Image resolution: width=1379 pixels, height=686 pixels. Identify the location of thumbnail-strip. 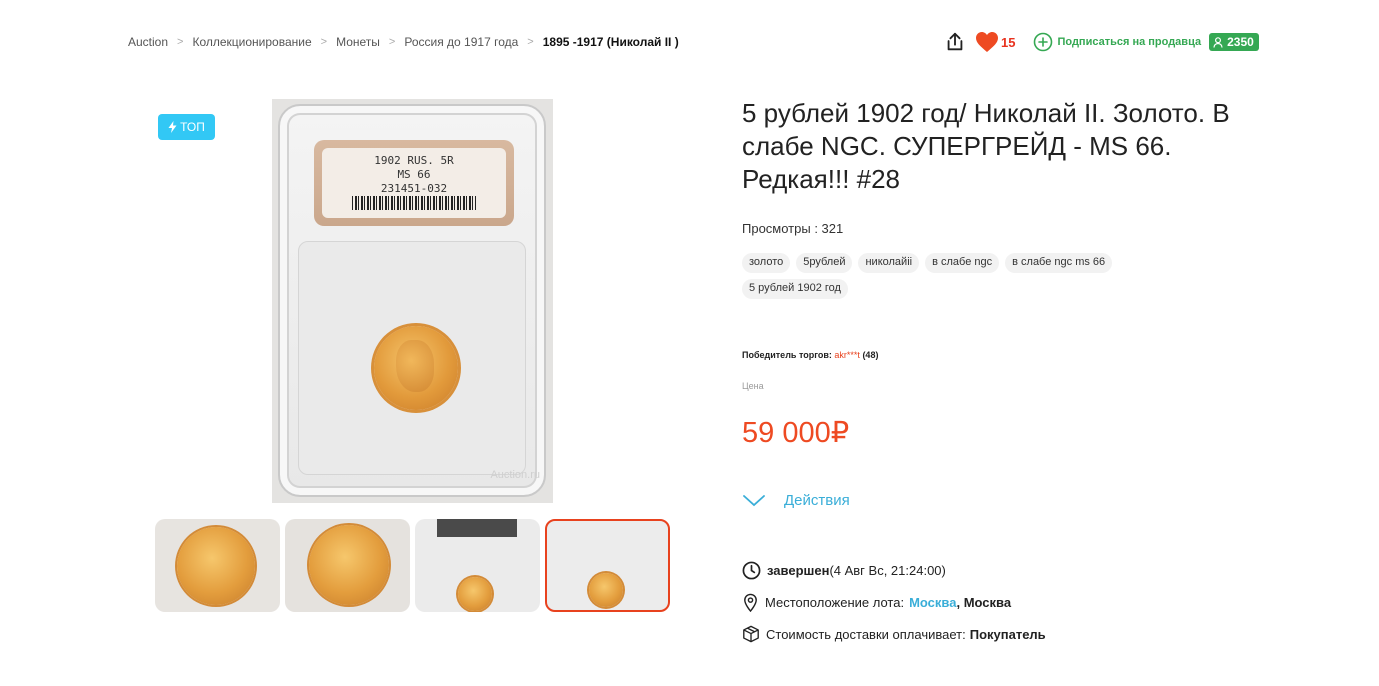
(415, 565).